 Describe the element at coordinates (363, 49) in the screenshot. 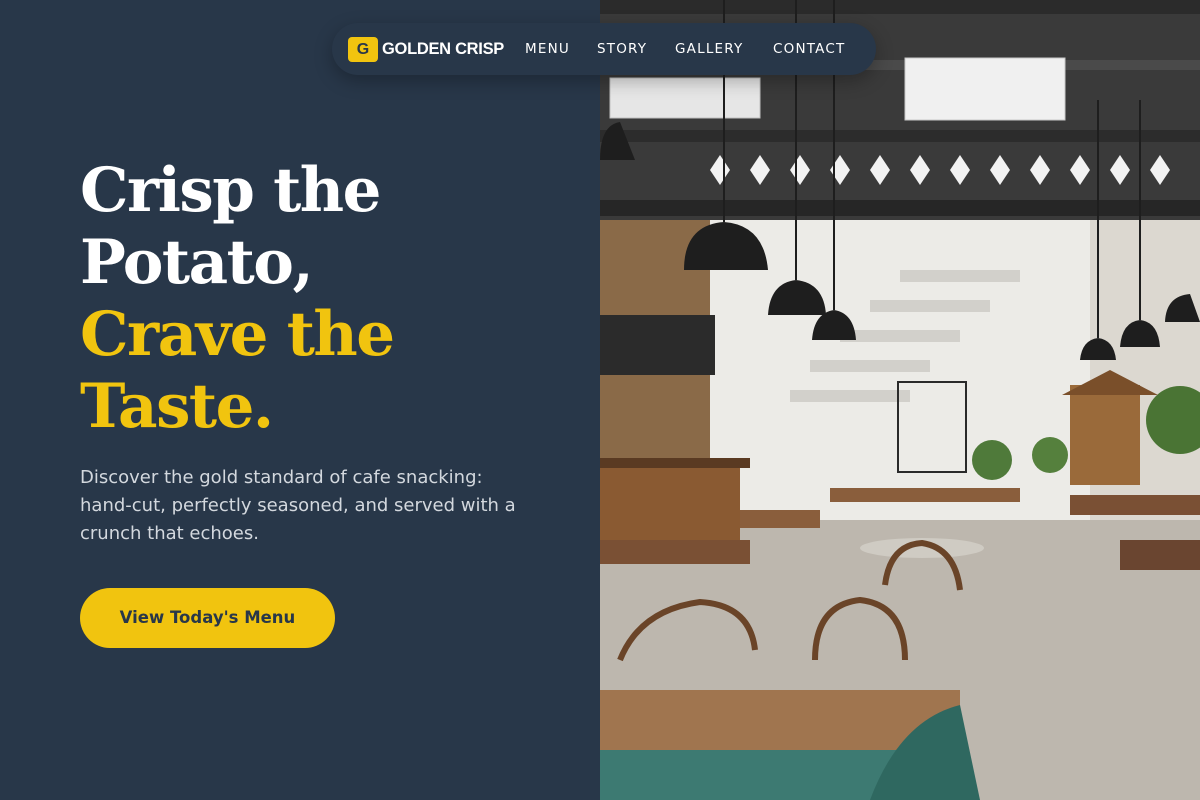

I see `logo-badge: G` at that location.